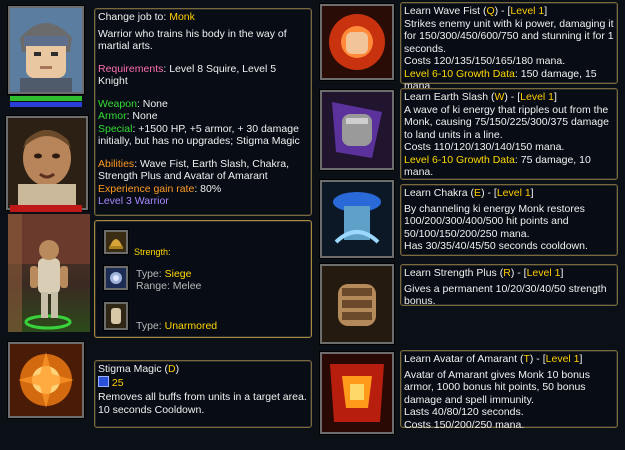 This screenshot has width=625, height=450. What do you see at coordinates (357, 393) in the screenshot?
I see `avatar-of-amarant-icon` at bounding box center [357, 393].